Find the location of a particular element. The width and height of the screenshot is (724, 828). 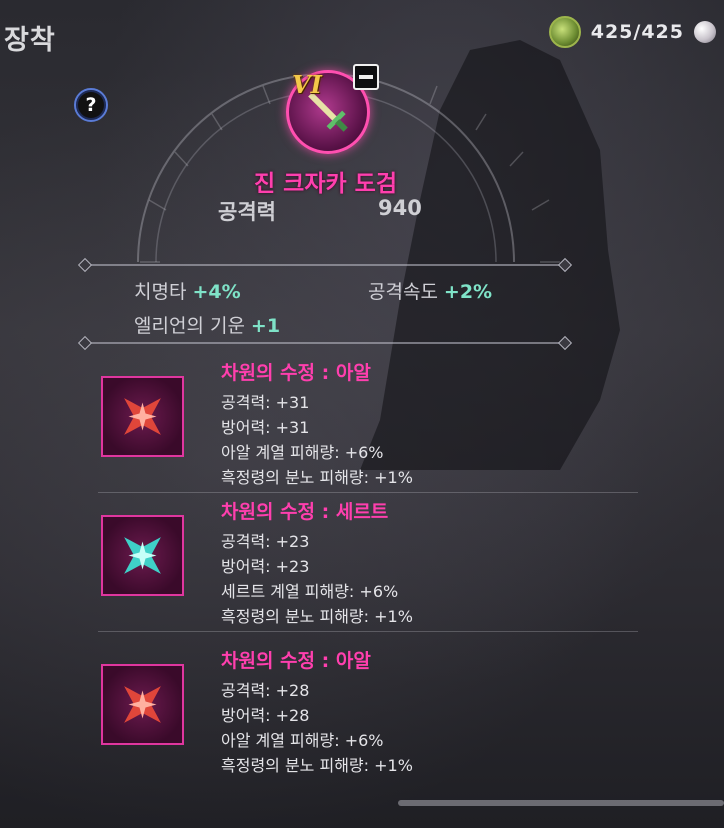

attack-label: 공격력 is located at coordinates (247, 212).